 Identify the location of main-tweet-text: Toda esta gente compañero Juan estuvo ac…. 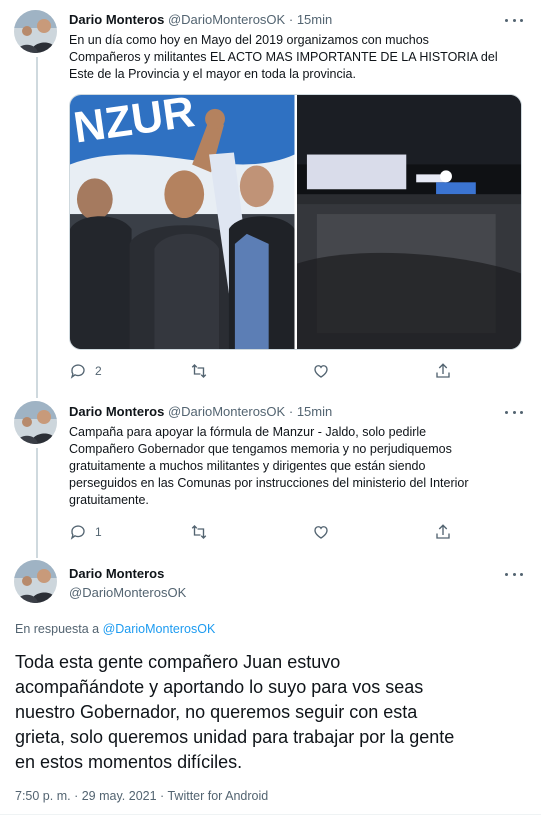
(272, 712).